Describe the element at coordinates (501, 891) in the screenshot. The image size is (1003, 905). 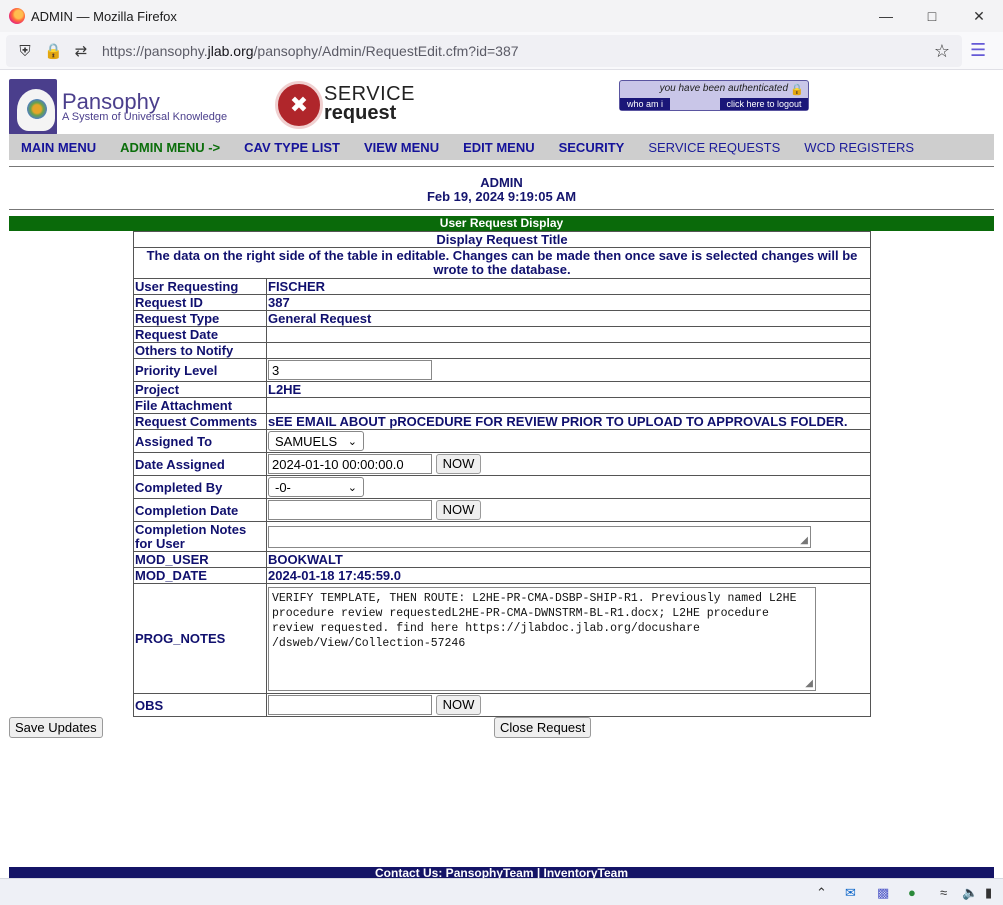
I see `taskbar: ⌃ ✉ ▩ ● ≈ 🔈 ▮` at that location.